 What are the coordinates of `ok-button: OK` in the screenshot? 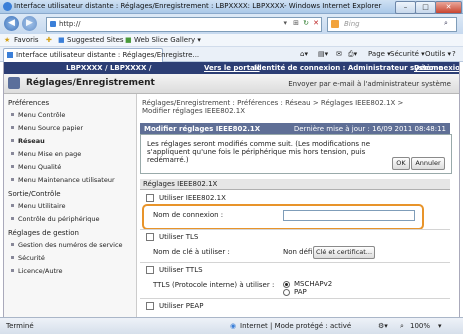 It's located at (401, 163).